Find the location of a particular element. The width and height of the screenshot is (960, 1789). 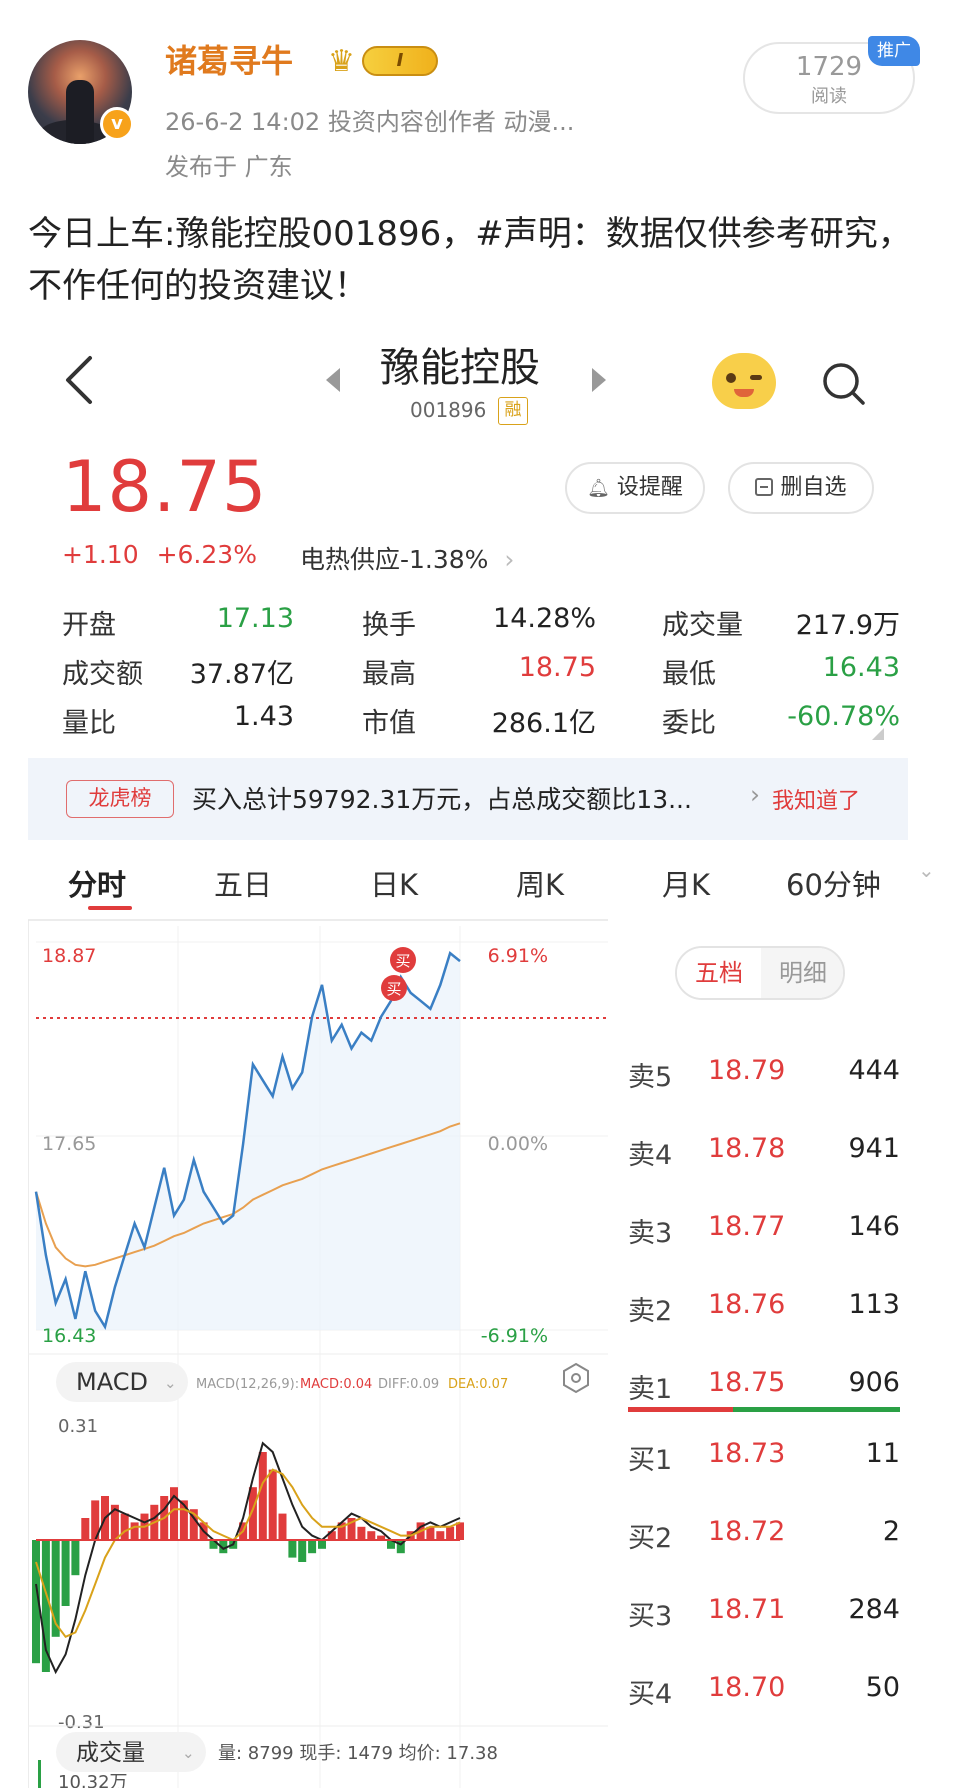

bid-row: 买3 18.71 284 is located at coordinates (764, 1613).